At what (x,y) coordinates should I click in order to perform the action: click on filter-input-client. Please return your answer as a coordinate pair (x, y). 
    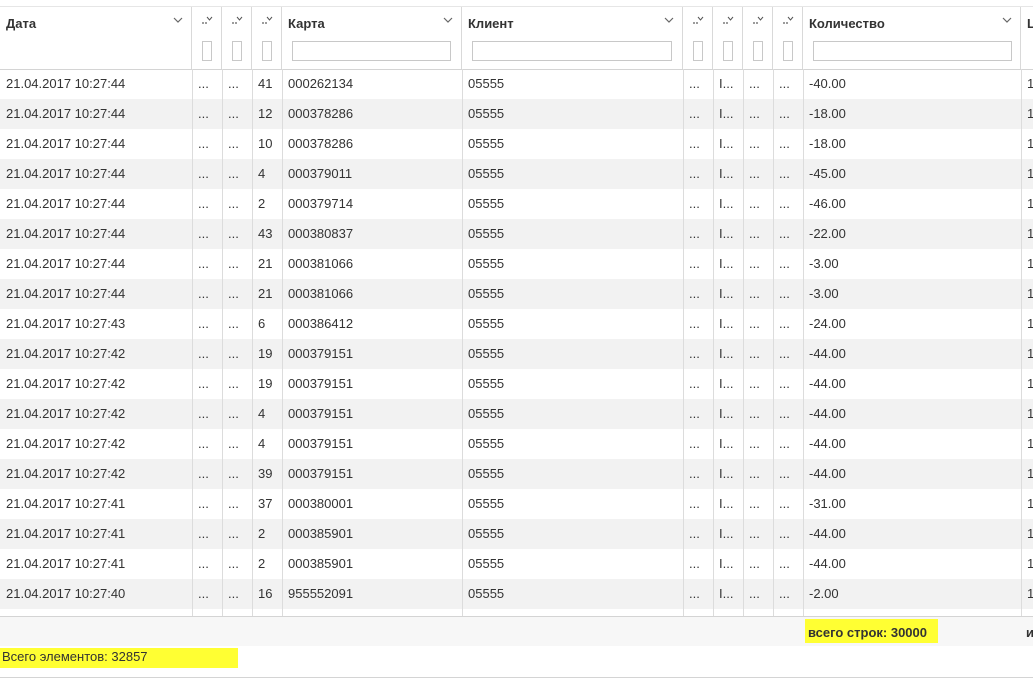
    Looking at the image, I should click on (572, 51).